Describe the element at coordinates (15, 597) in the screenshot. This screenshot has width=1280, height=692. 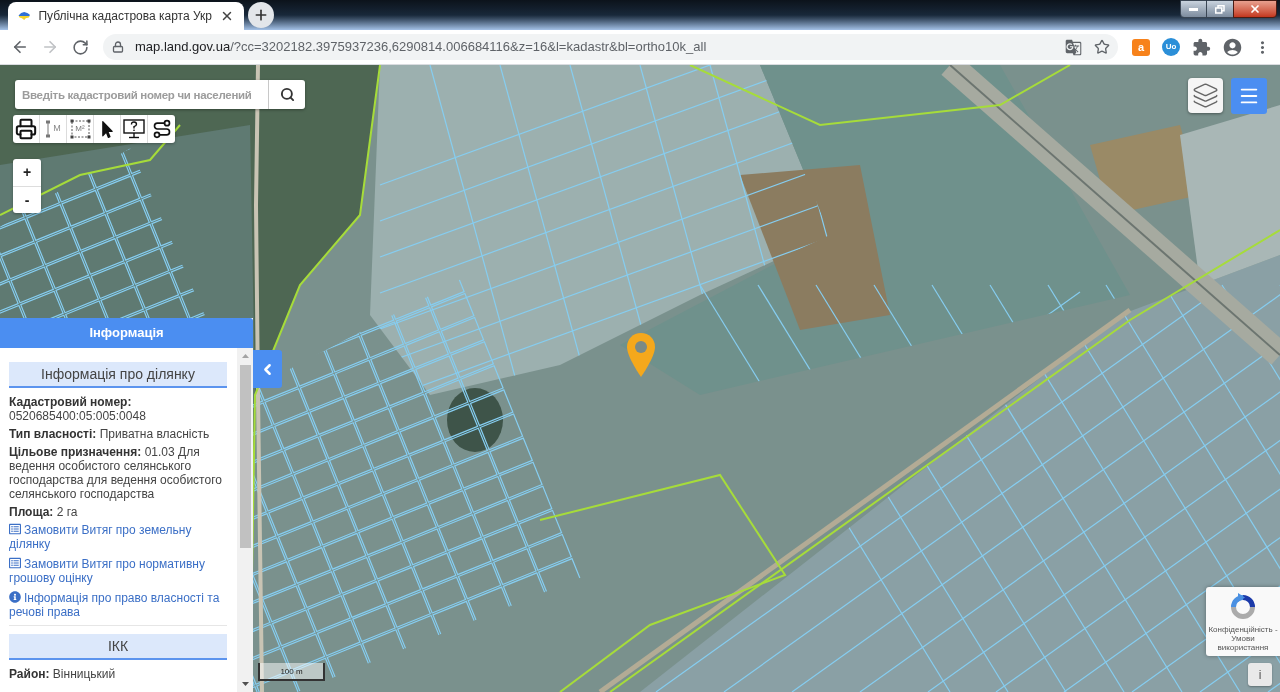
I see `info-icon` at that location.